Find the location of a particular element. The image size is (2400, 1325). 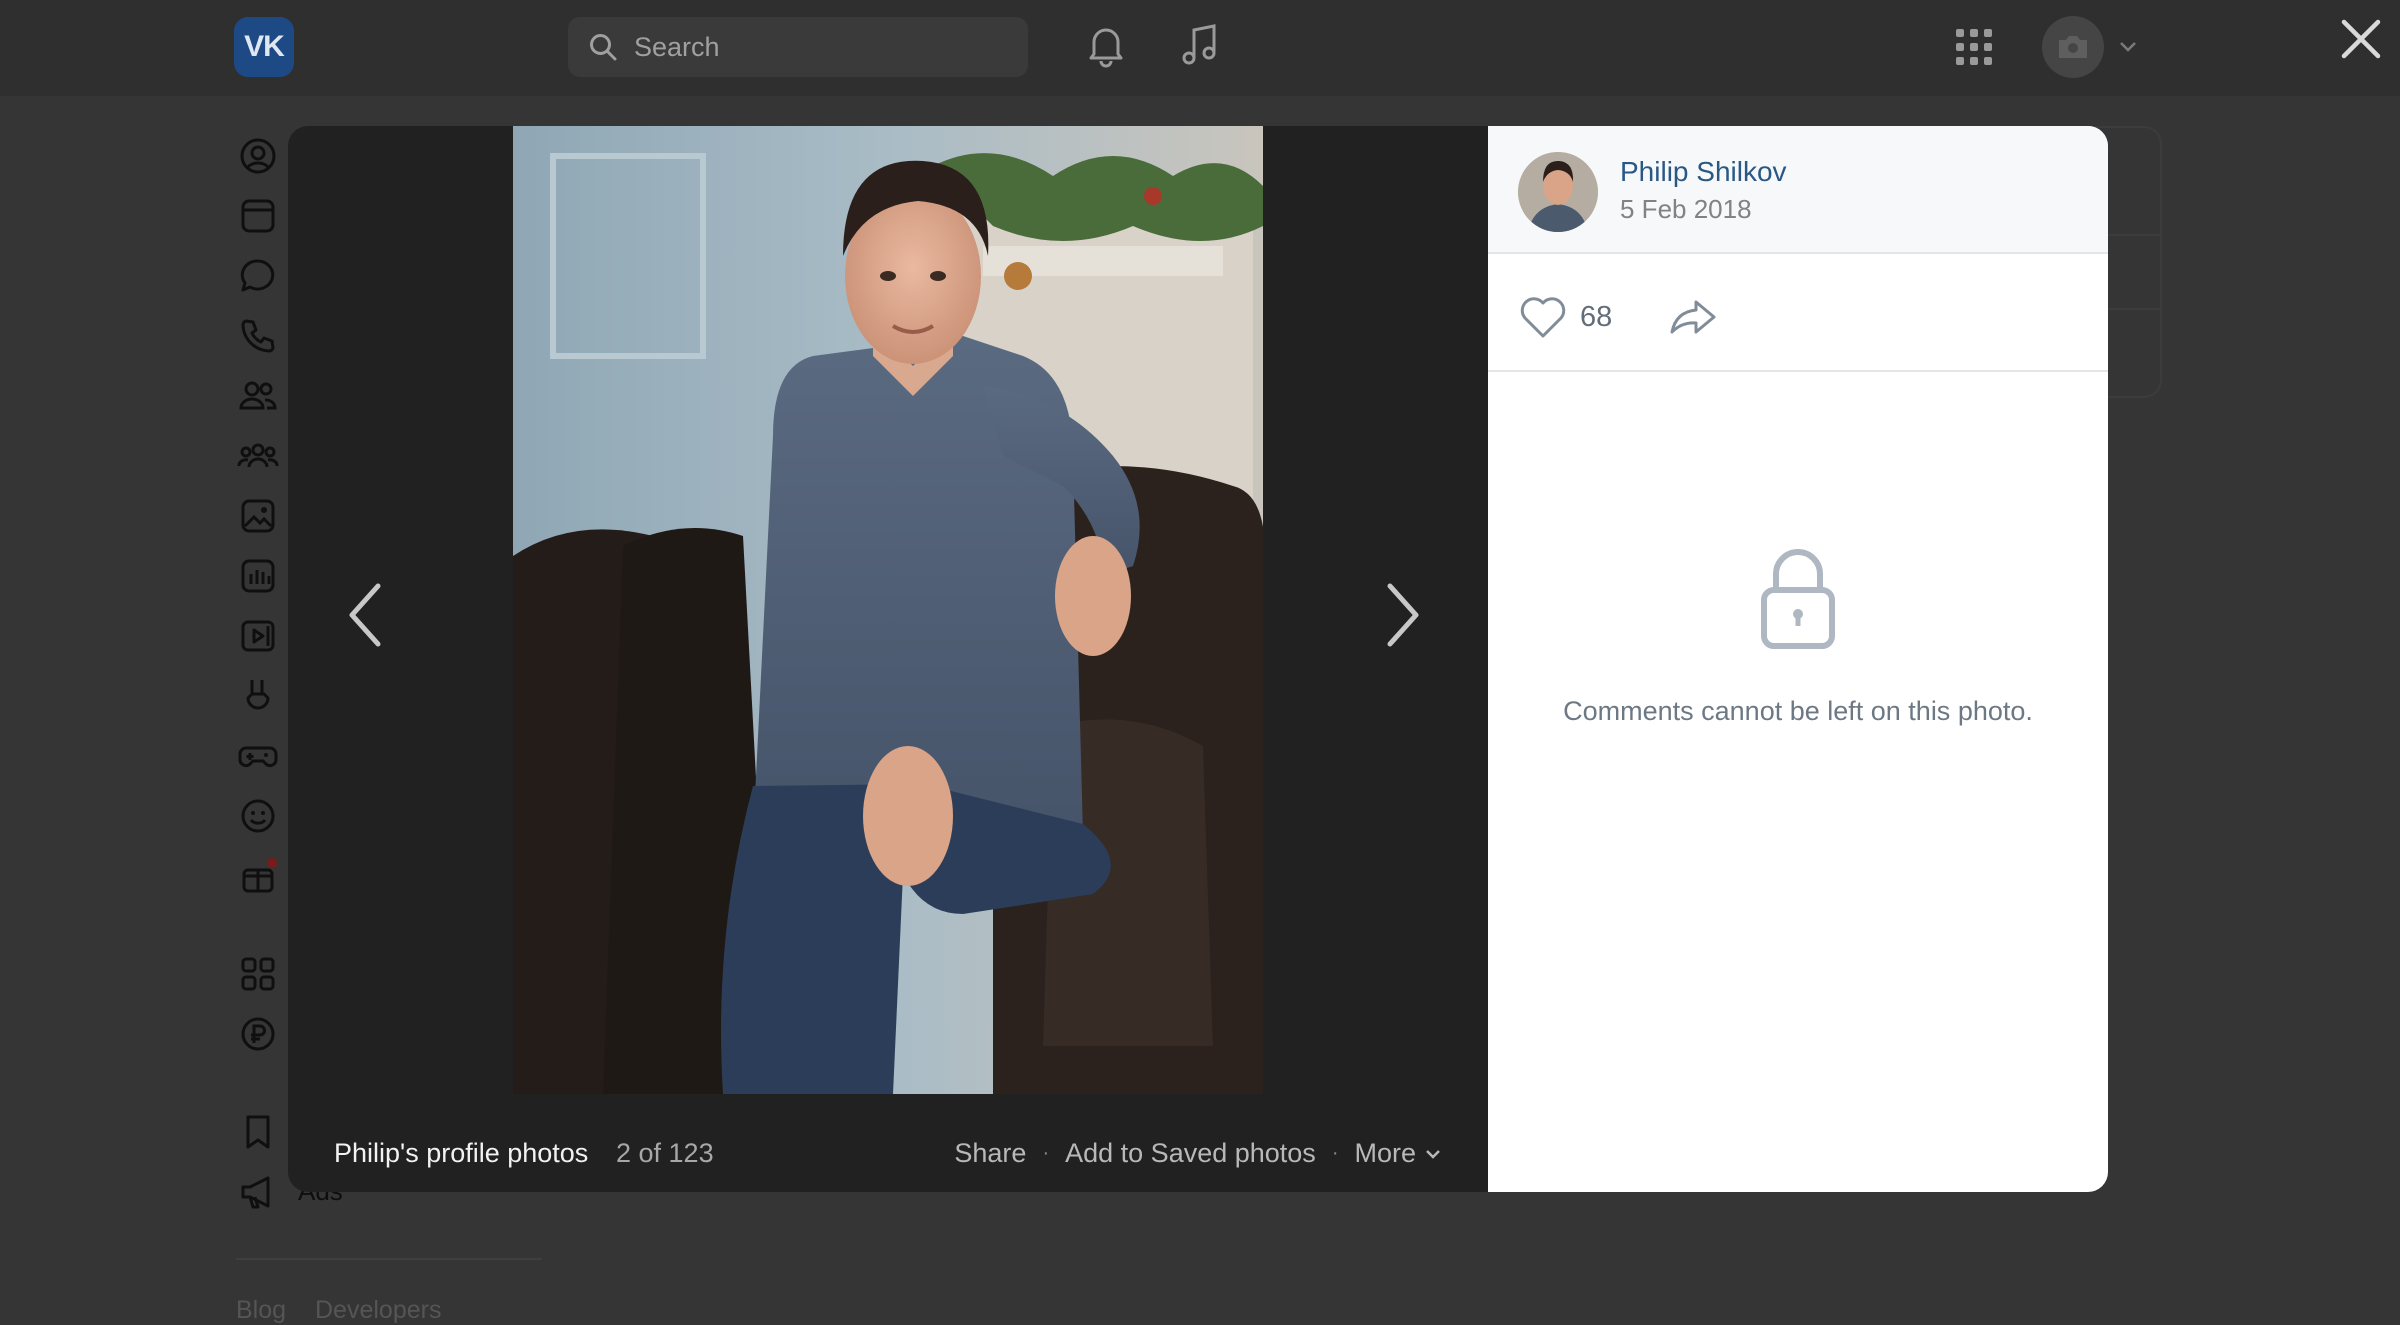

chevron-right-icon is located at coordinates (1404, 615).